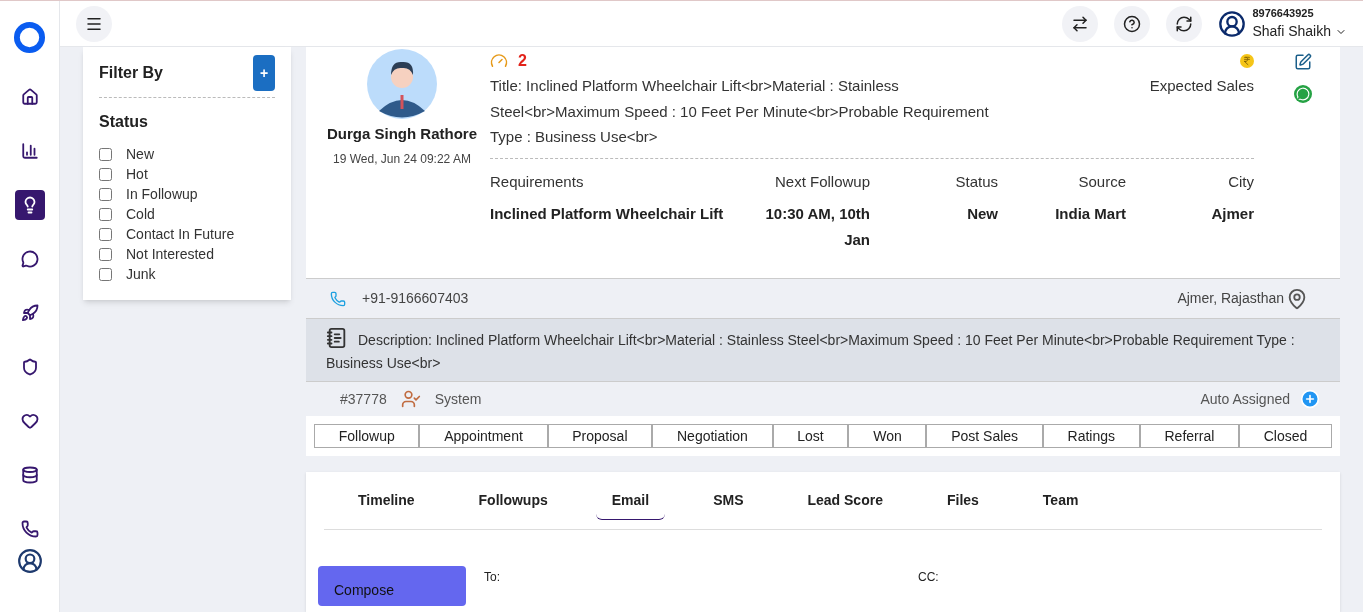 This screenshot has height=612, width=1363. What do you see at coordinates (338, 298) in the screenshot?
I see `phone-icon` at bounding box center [338, 298].